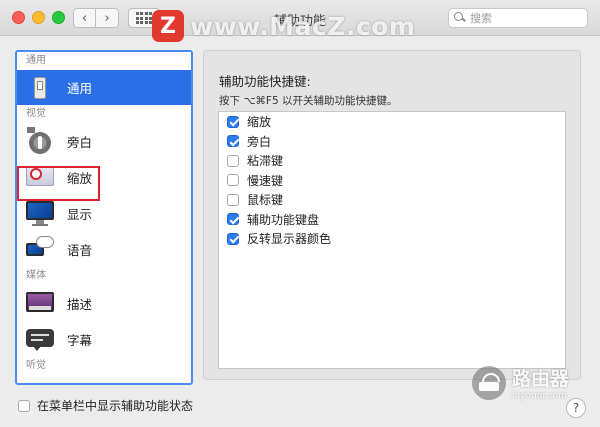 This screenshot has height=427, width=600. I want to click on search-field, so click(518, 18).